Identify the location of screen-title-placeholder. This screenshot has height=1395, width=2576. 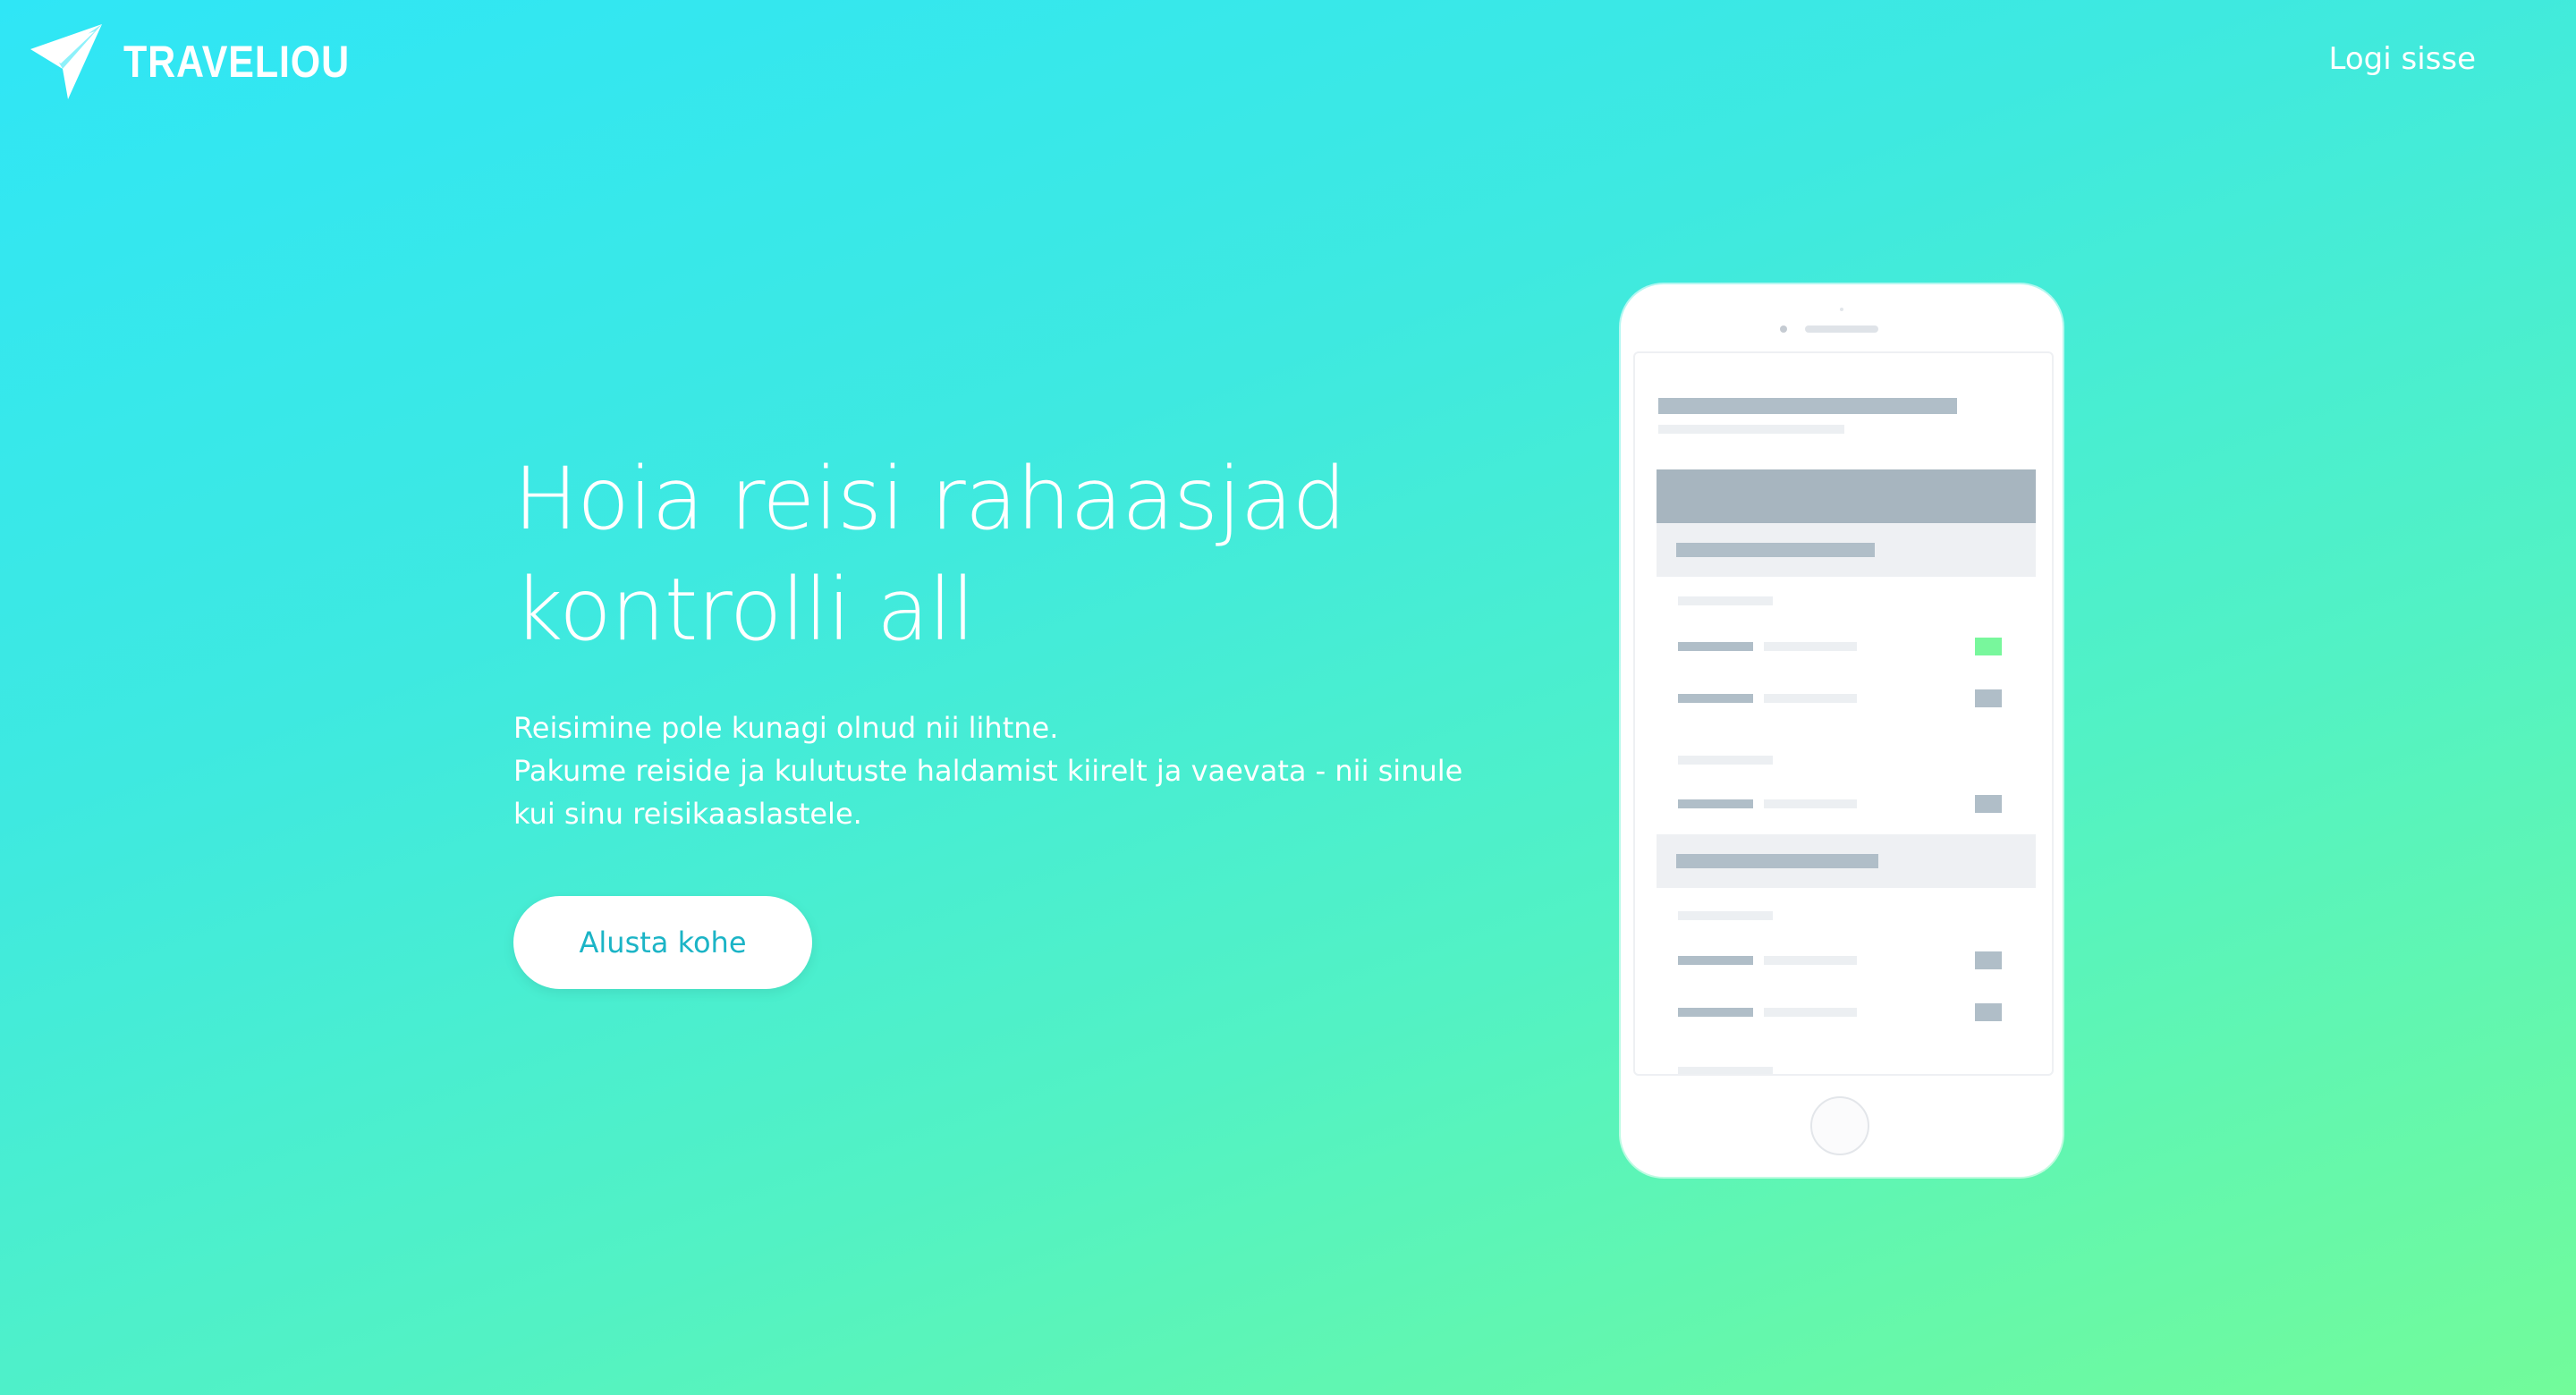
(1807, 406).